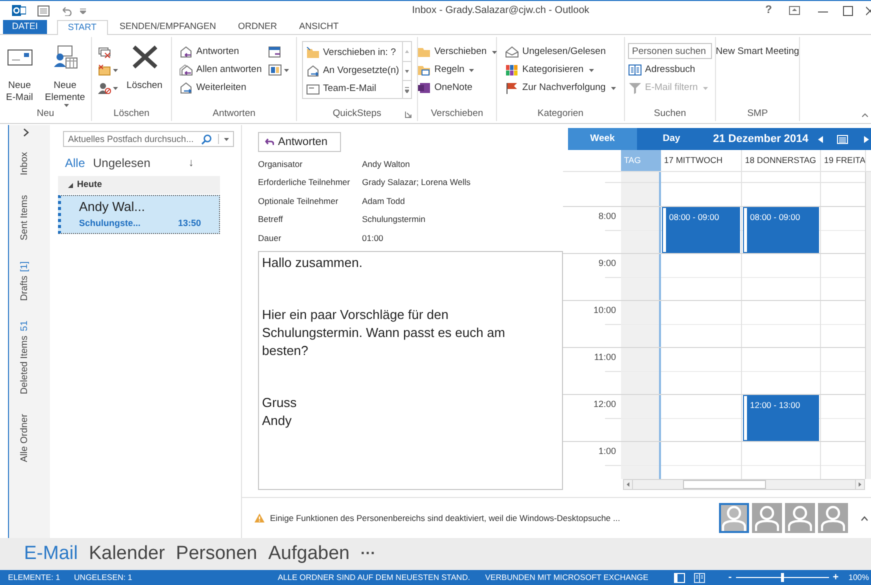  Describe the element at coordinates (730, 577) in the screenshot. I see `zoom-out-button: -` at that location.